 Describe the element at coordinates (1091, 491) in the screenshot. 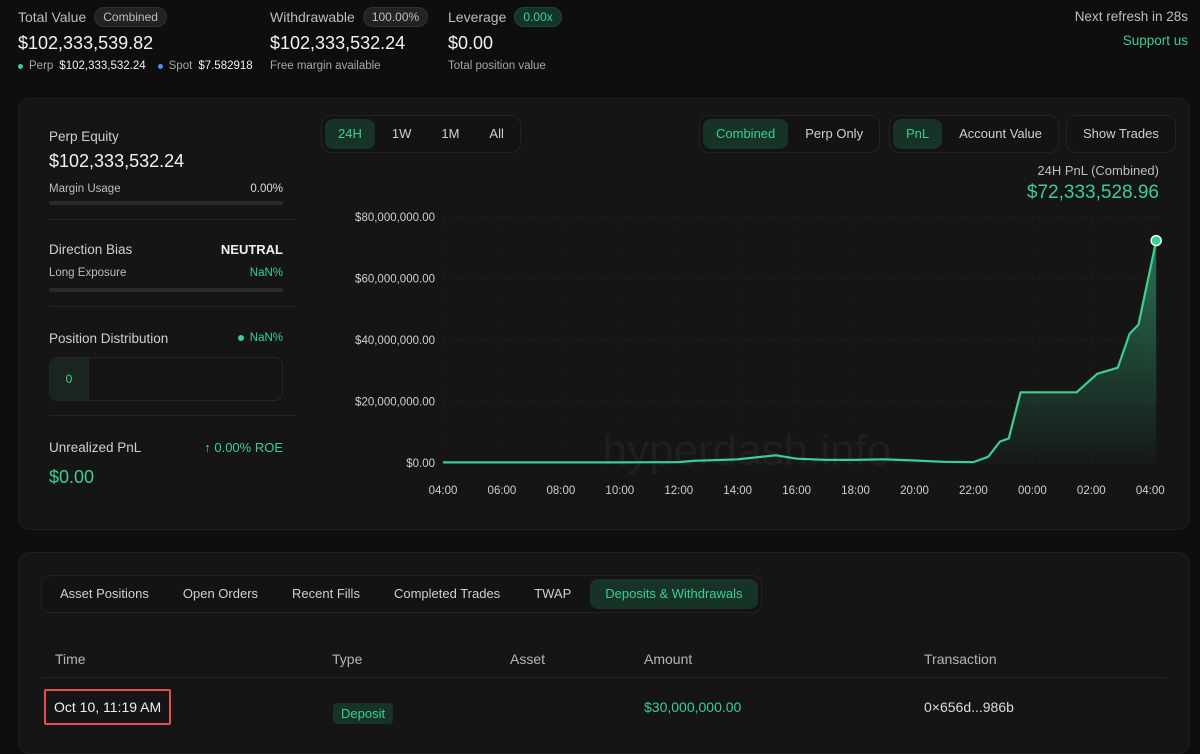

I see `x-tick-label: 02:00` at that location.